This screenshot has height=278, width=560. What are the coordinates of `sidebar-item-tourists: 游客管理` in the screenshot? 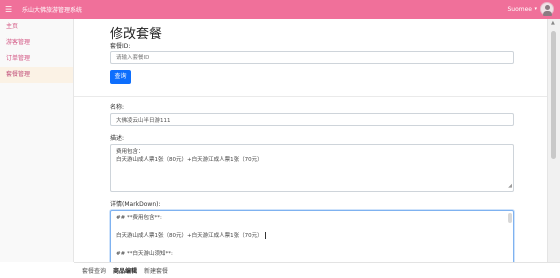 It's located at (36, 43).